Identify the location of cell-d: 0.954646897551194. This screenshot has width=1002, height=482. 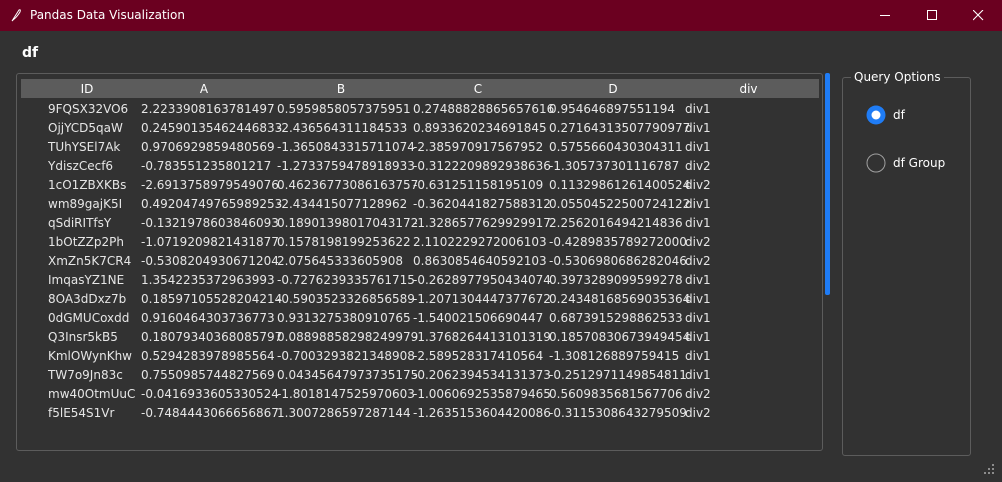
(612, 109).